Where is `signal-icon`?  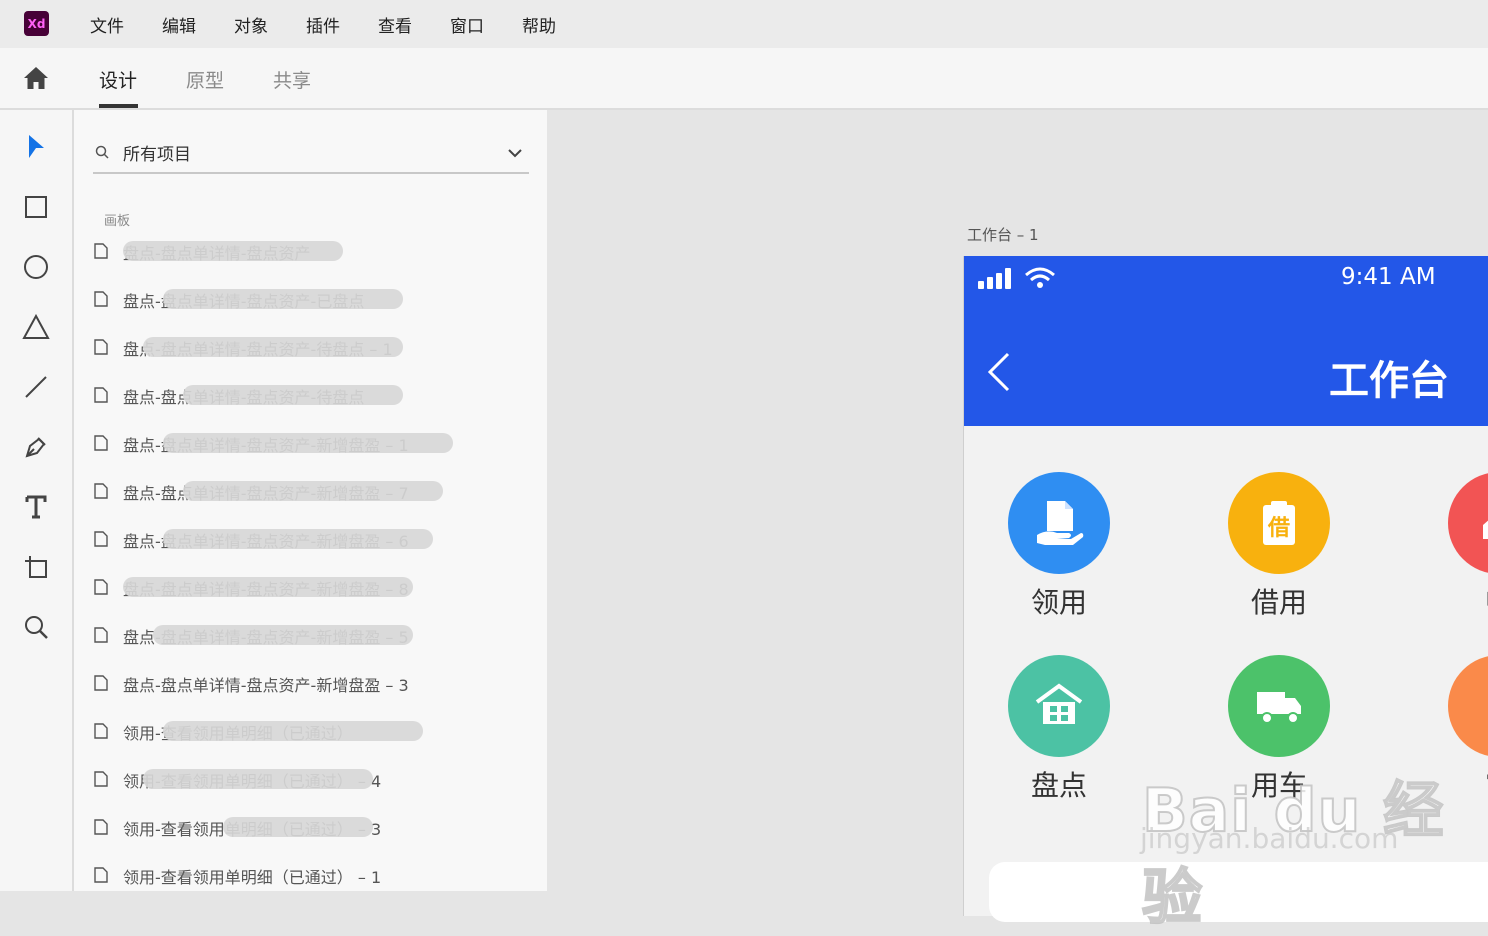
signal-icon is located at coordinates (998, 280).